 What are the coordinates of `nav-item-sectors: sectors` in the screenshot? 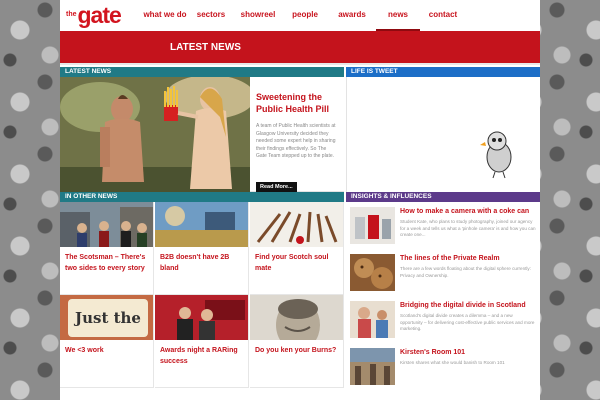 It's located at (211, 15).